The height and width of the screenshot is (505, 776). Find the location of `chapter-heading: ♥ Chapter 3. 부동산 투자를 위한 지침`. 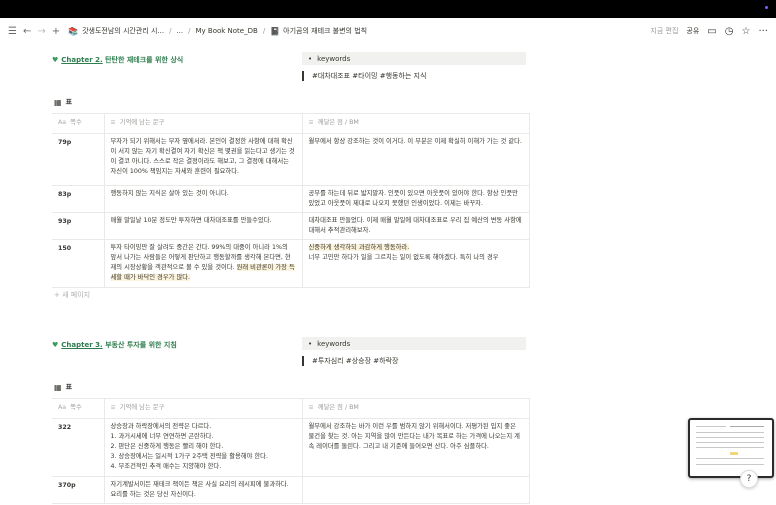

chapter-heading: ♥ Chapter 3. 부동산 투자를 위한 지침 is located at coordinates (114, 345).